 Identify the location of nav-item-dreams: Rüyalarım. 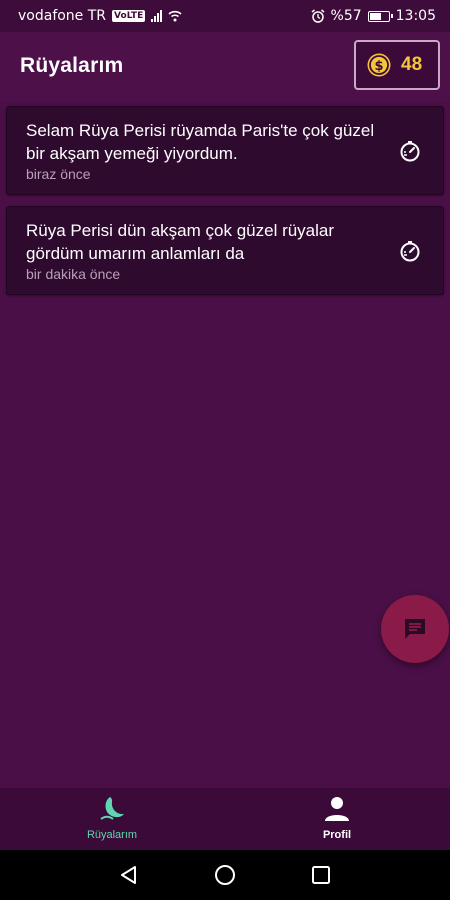
(112, 817).